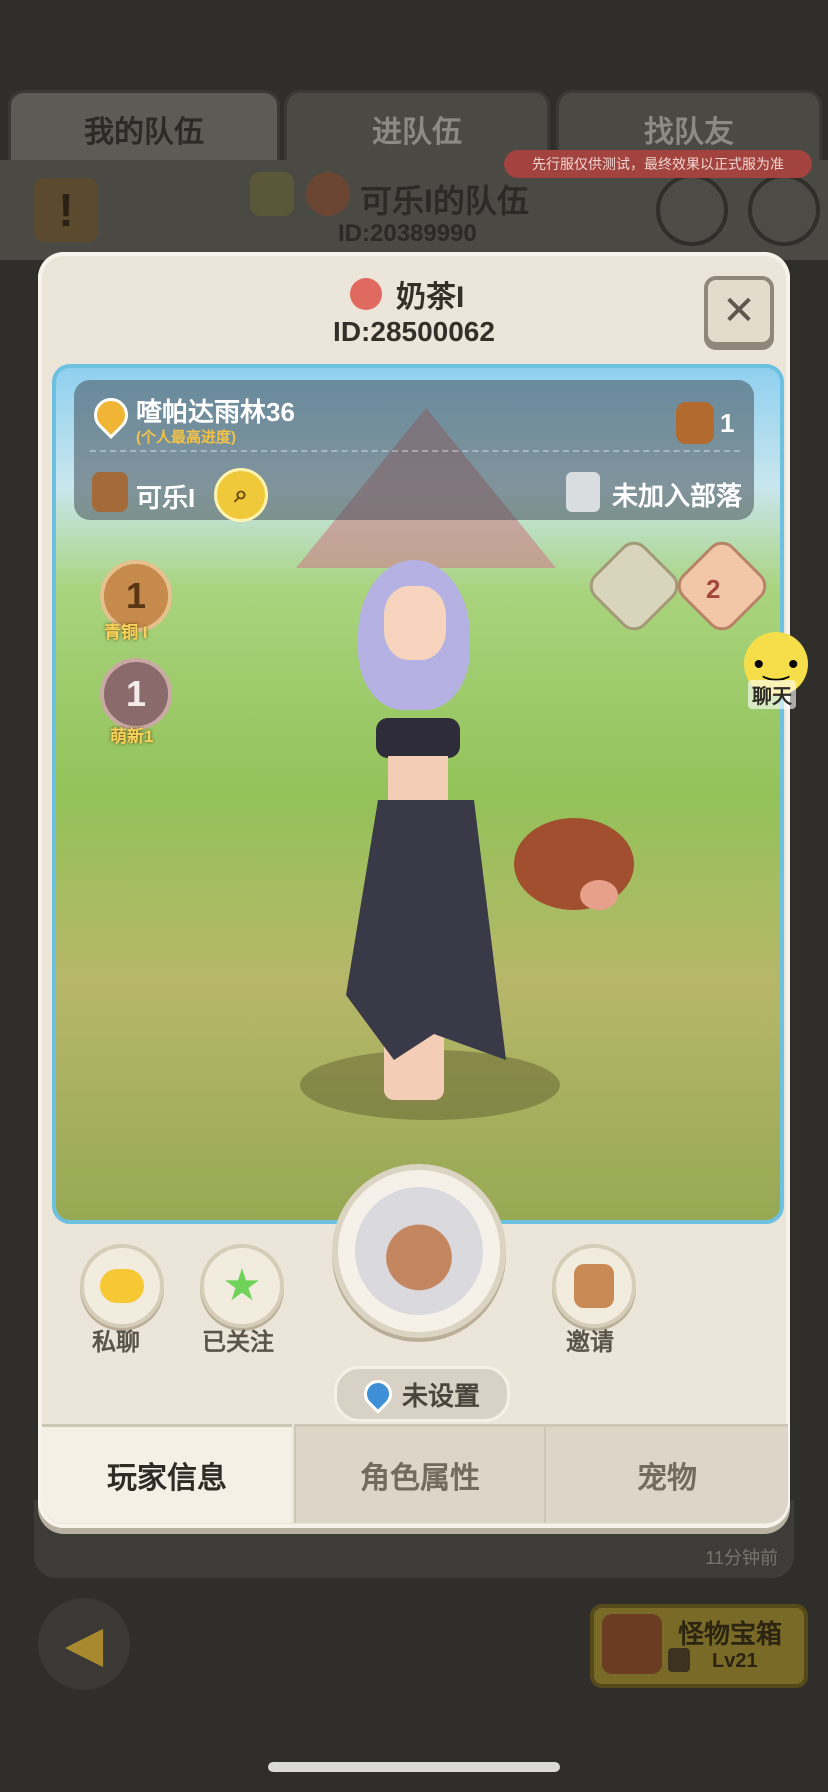  I want to click on player-name-row: 奶茶I, so click(407, 294).